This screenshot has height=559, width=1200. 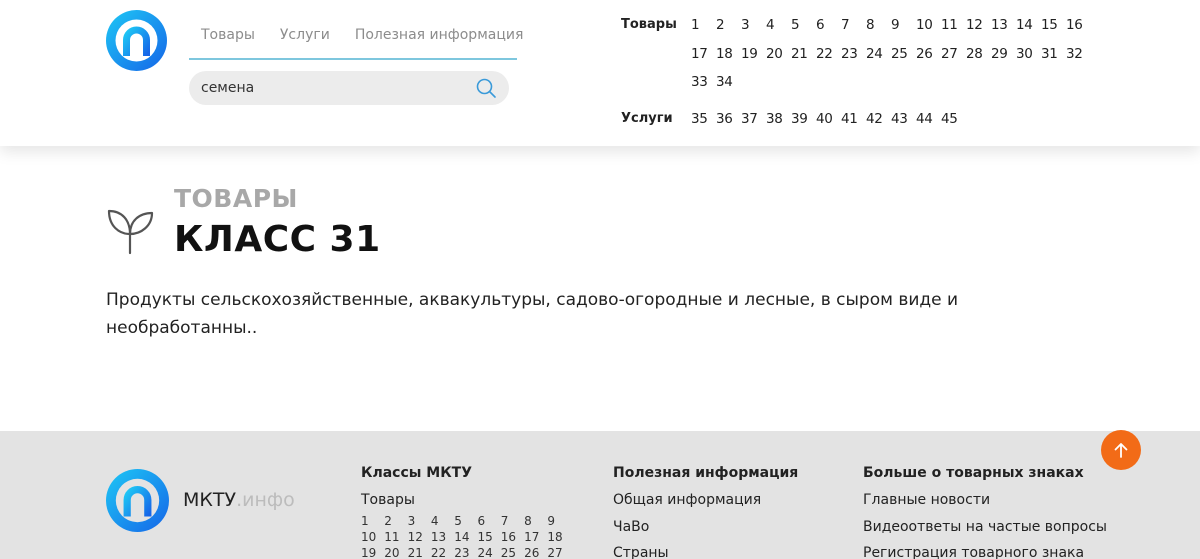 What do you see at coordinates (703, 54) in the screenshot?
I see `class-link-17: 17` at bounding box center [703, 54].